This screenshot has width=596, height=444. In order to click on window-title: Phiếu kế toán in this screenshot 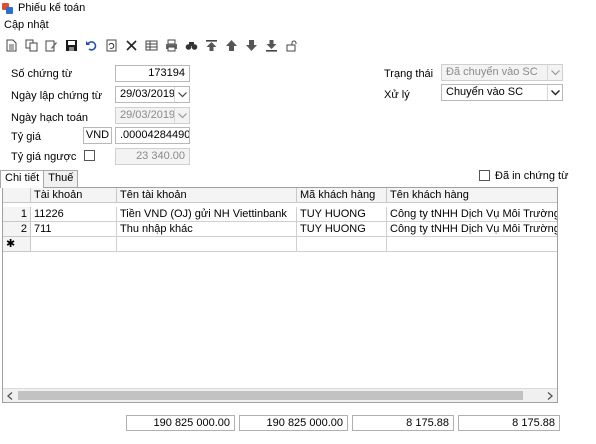, I will do `click(52, 8)`.